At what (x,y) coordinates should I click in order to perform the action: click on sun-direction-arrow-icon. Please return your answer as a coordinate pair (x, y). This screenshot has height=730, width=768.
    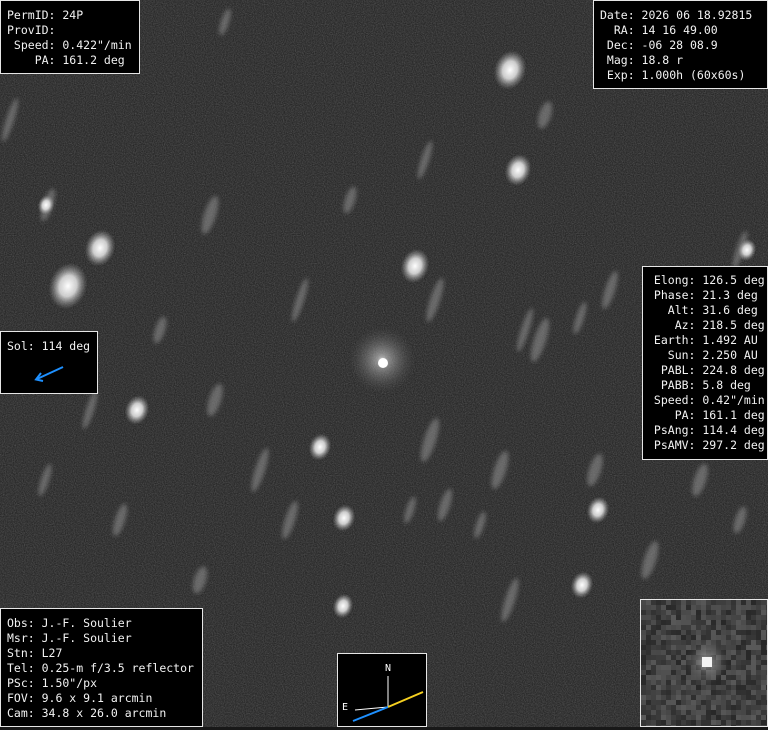
    Looking at the image, I should click on (49, 374).